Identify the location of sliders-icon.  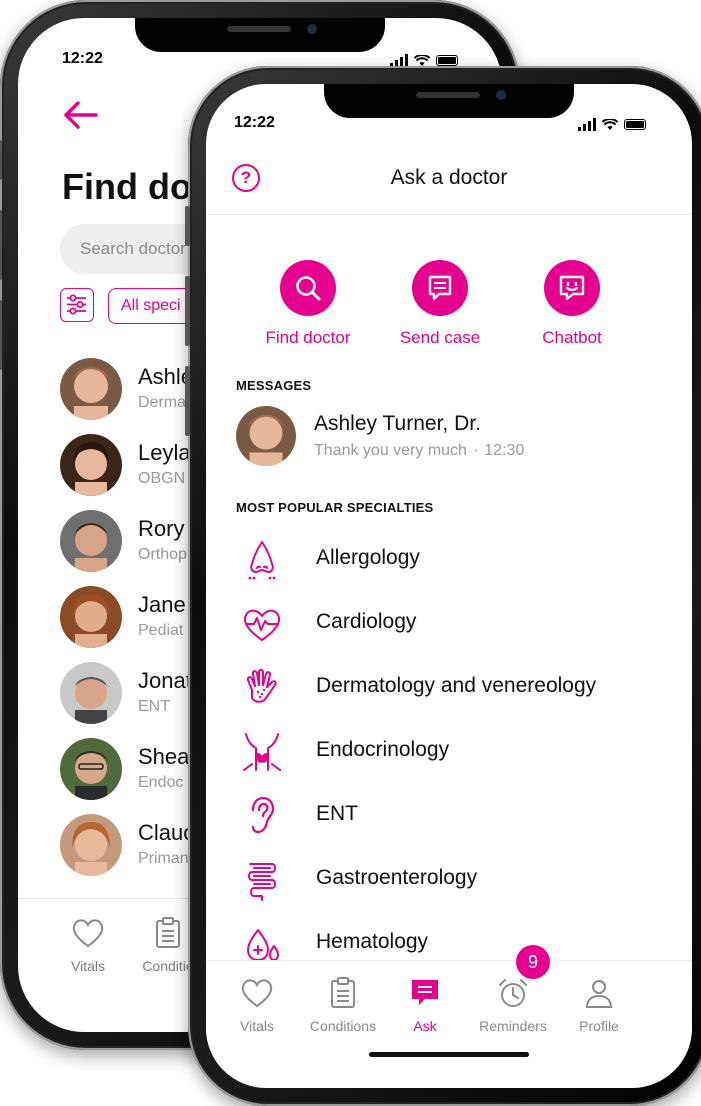
(76, 304).